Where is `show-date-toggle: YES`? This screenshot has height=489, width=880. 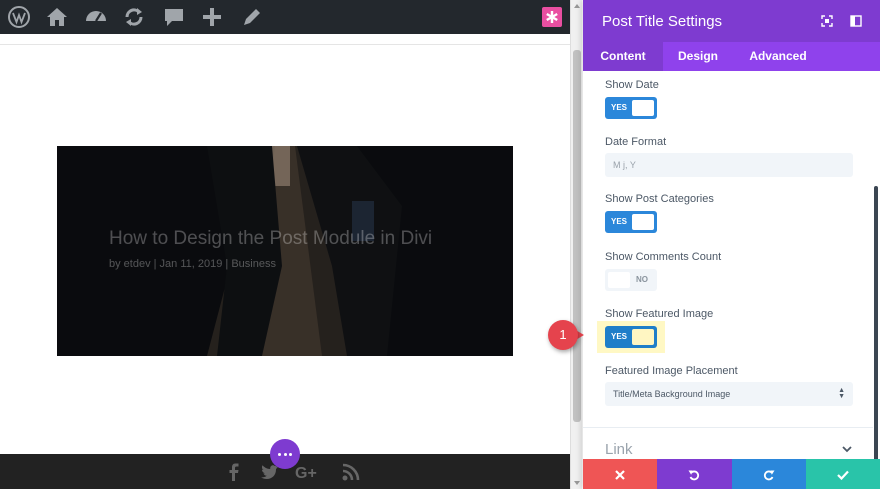
show-date-toggle: YES is located at coordinates (631, 108).